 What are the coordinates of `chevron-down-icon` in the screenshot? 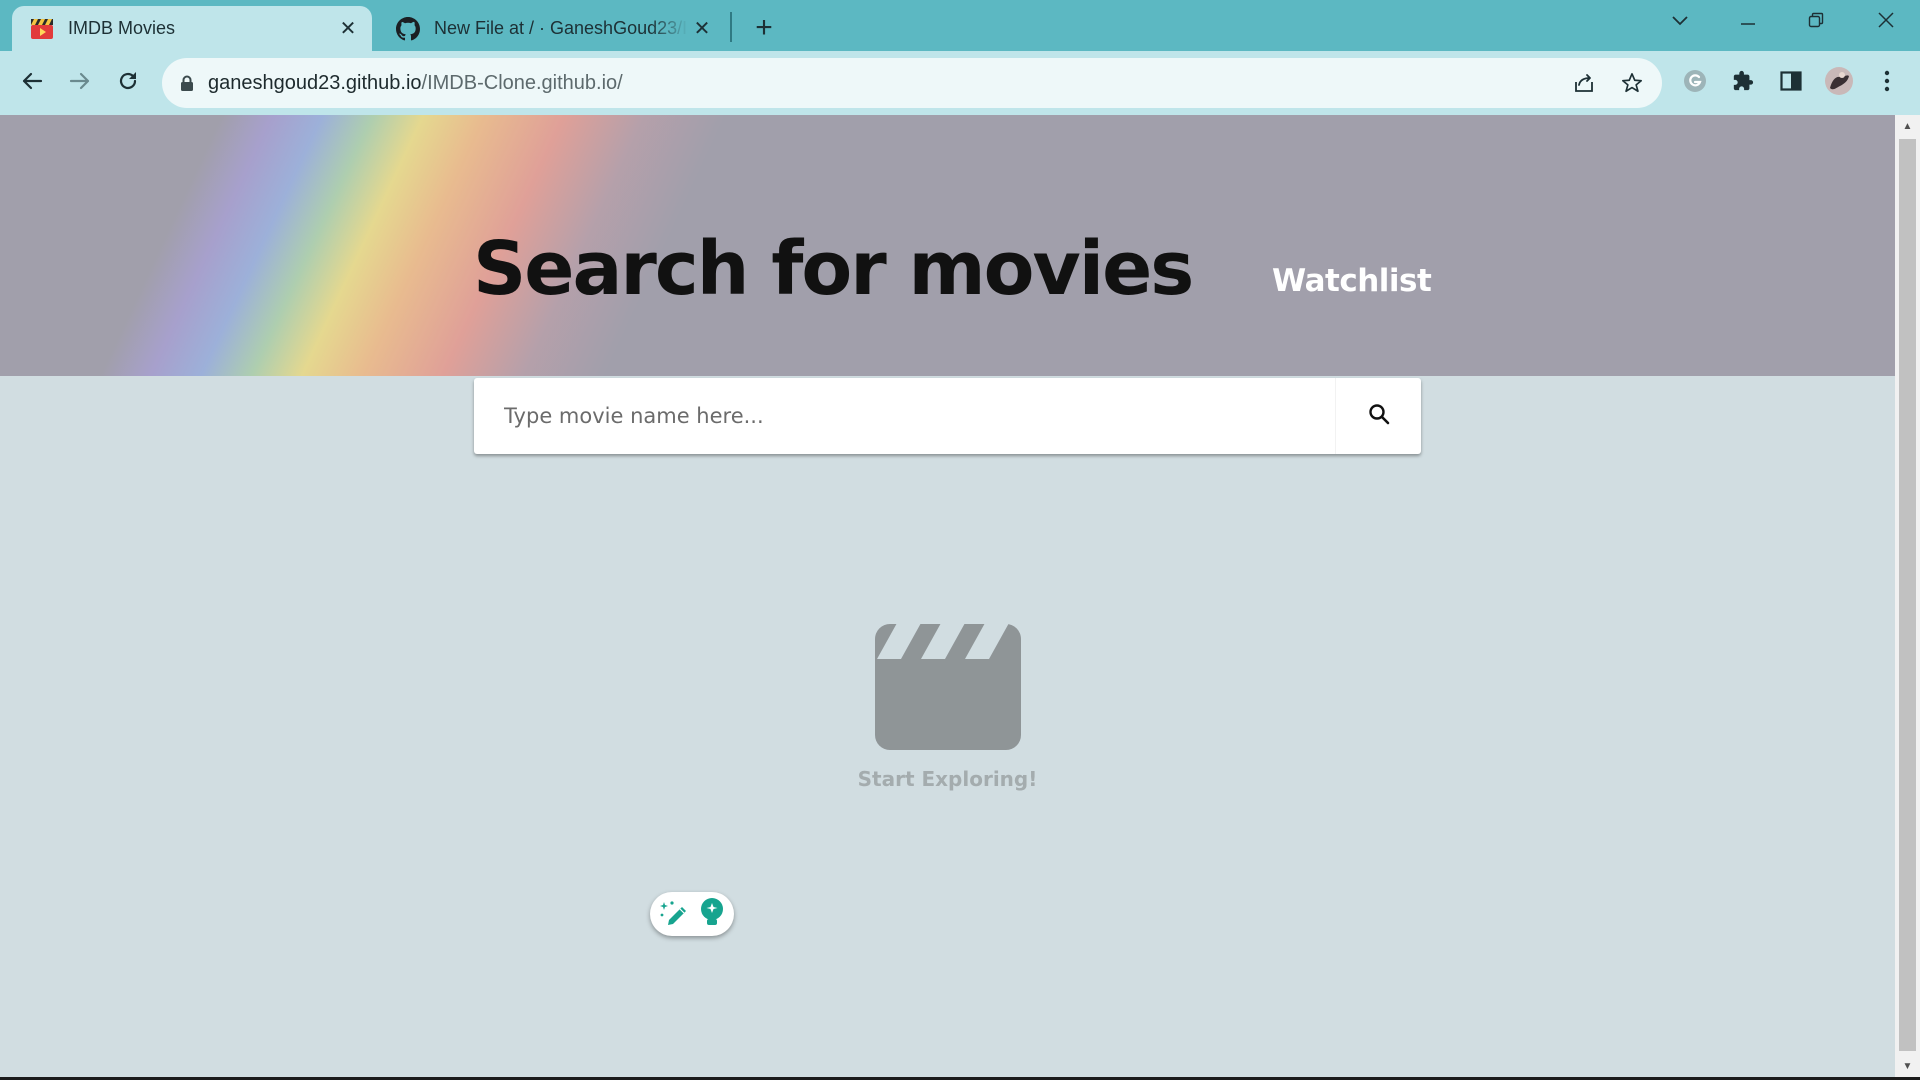 It's located at (1680, 22).